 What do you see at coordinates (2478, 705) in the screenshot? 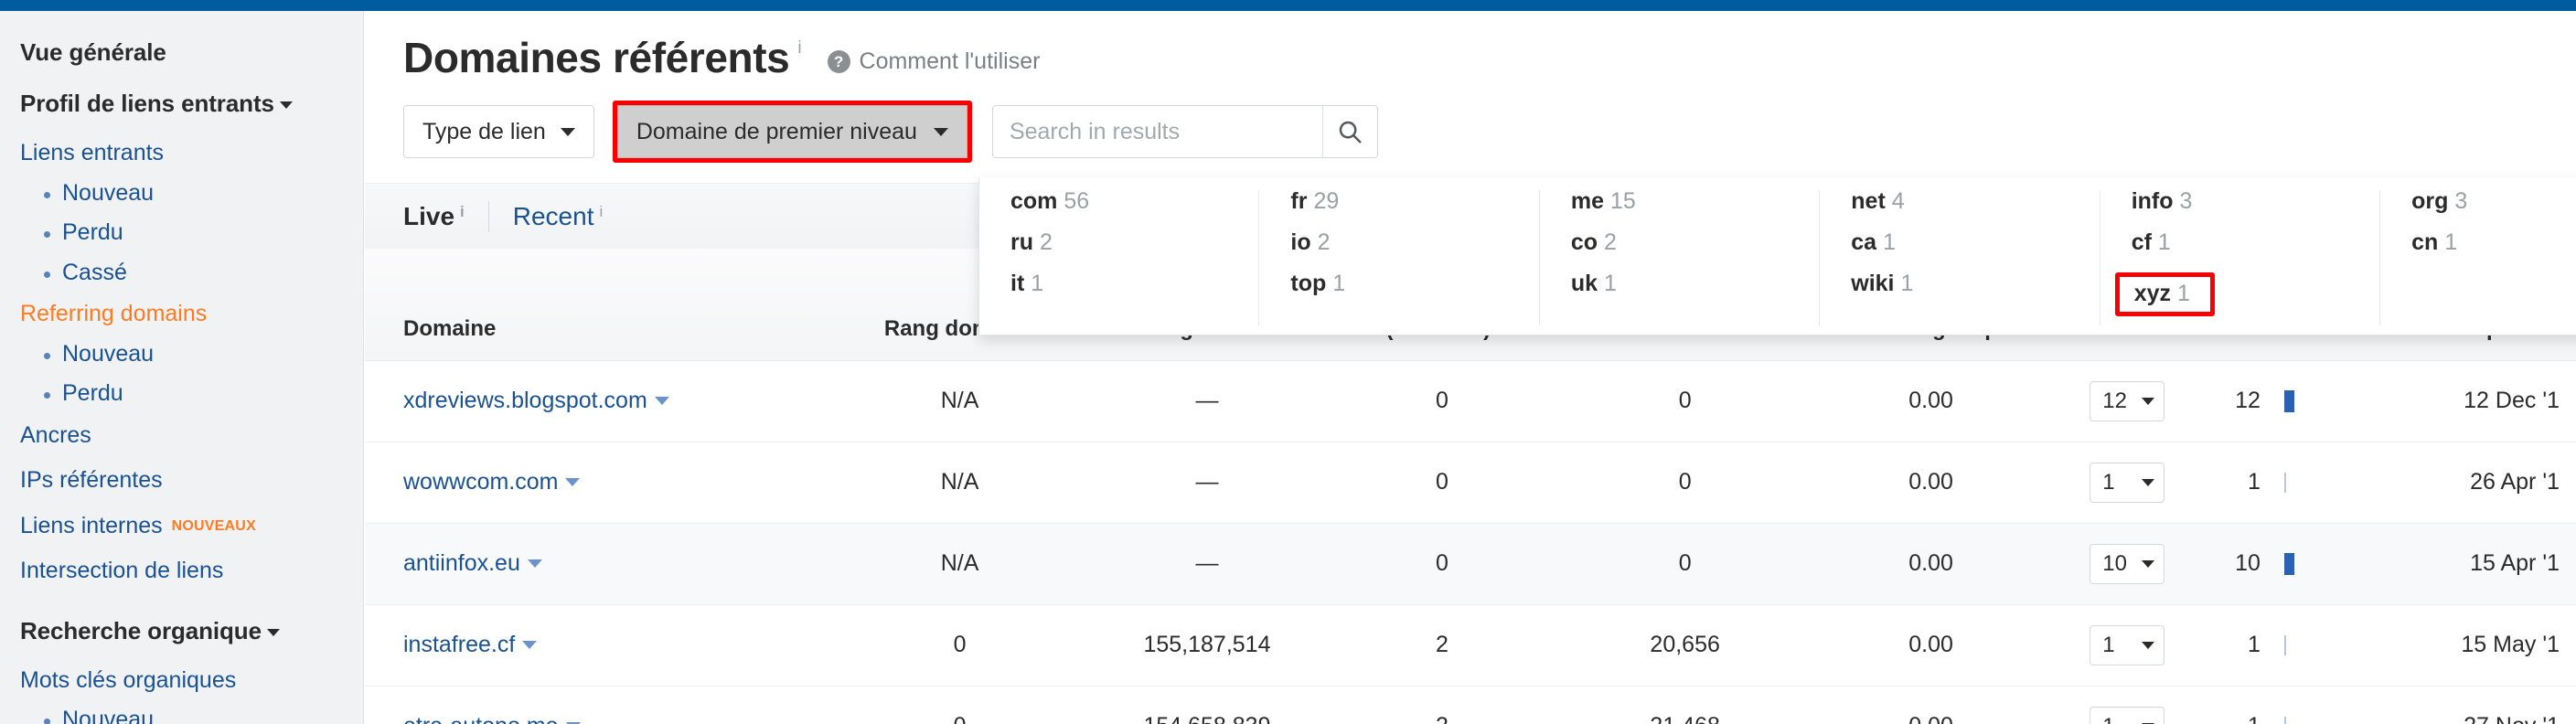
I see `cell-last-seen: 27 Nov '1` at bounding box center [2478, 705].